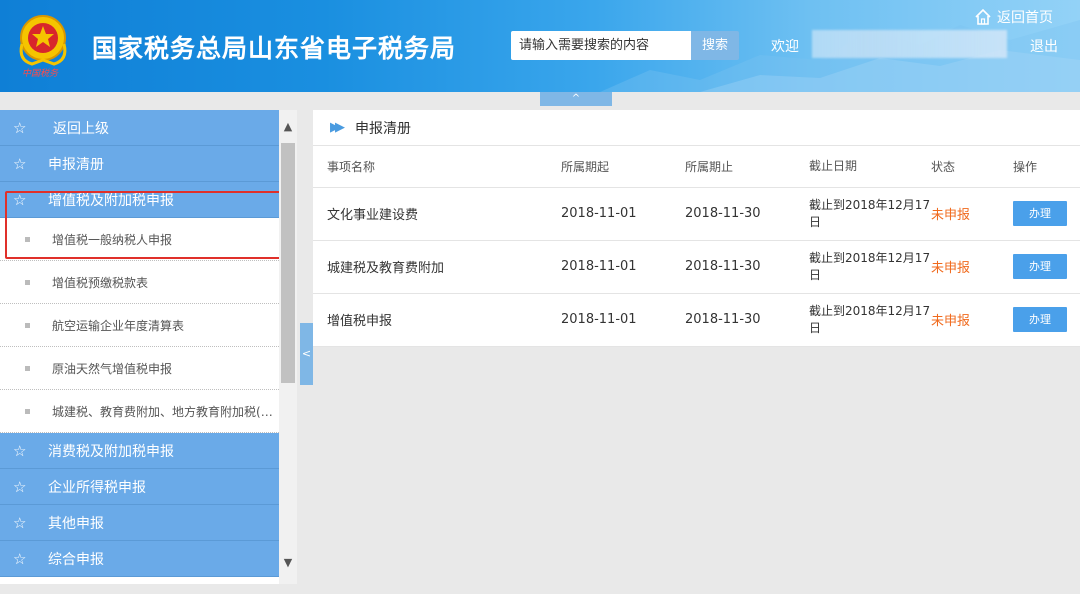 The image size is (1080, 594). What do you see at coordinates (288, 563) in the screenshot?
I see `scroll-down-icon: ▼` at bounding box center [288, 563].